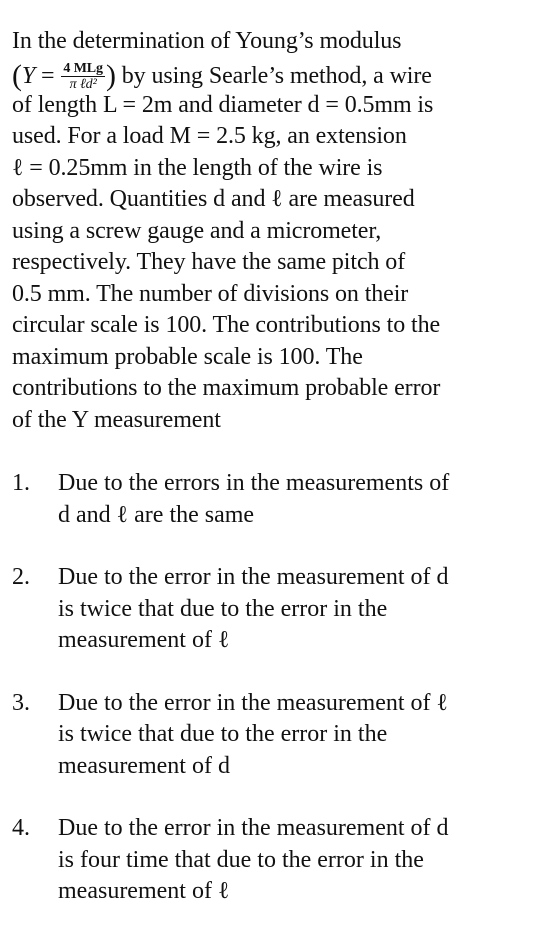 Image resolution: width=550 pixels, height=942 pixels. What do you see at coordinates (21, 577) in the screenshot?
I see `option-number: 2.` at bounding box center [21, 577].